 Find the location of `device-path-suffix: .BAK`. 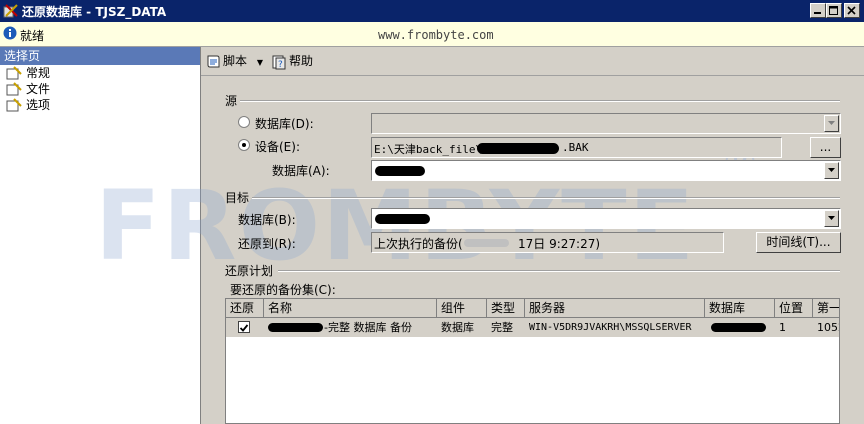

device-path-suffix: .BAK is located at coordinates (575, 147).